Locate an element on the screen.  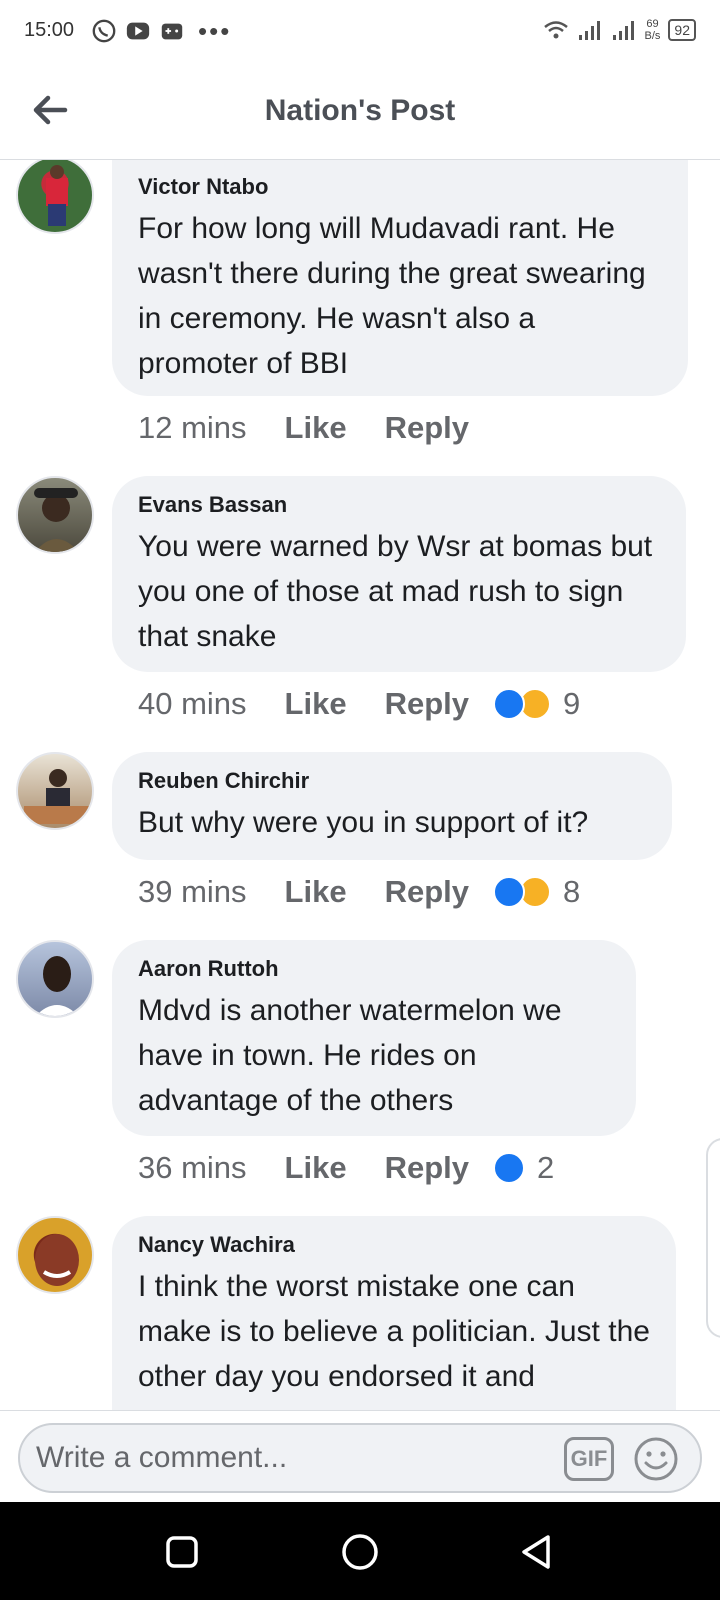
comment-time: 39 mins is located at coordinates (192, 891).